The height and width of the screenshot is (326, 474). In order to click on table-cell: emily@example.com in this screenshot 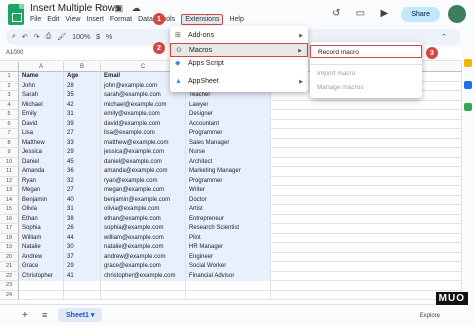, I will do `click(143, 115)`.